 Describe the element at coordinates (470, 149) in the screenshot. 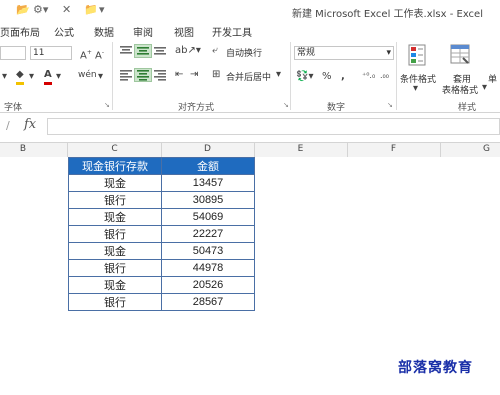

I see `column-header-g: G` at that location.